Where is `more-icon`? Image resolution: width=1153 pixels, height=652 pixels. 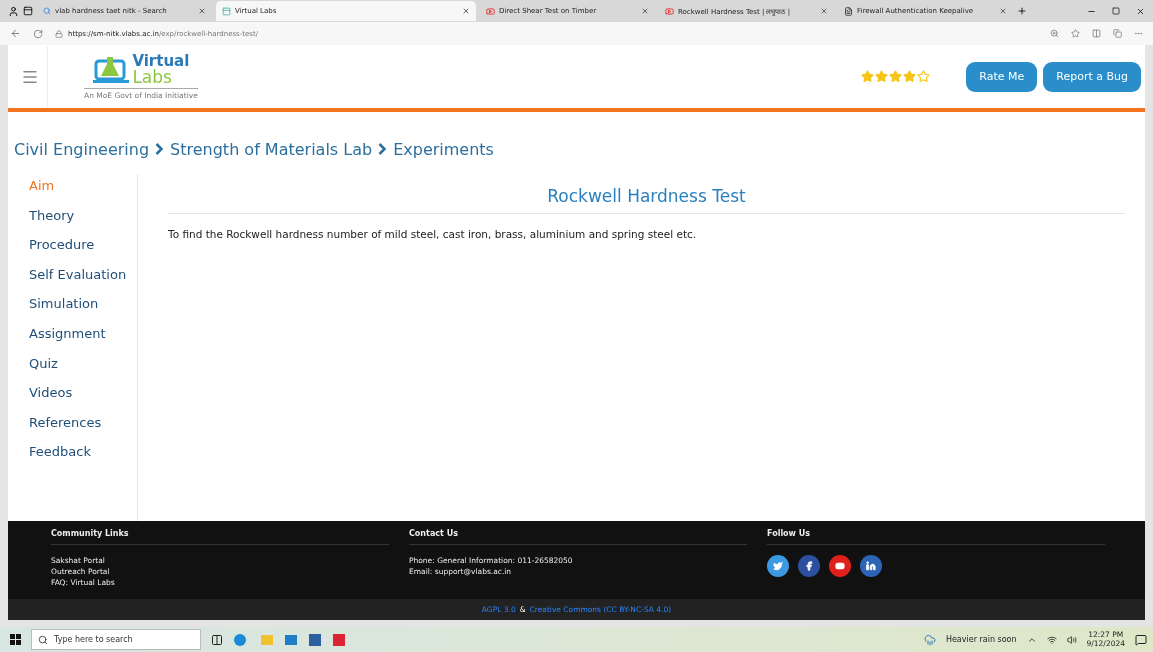
more-icon is located at coordinates (1138, 33).